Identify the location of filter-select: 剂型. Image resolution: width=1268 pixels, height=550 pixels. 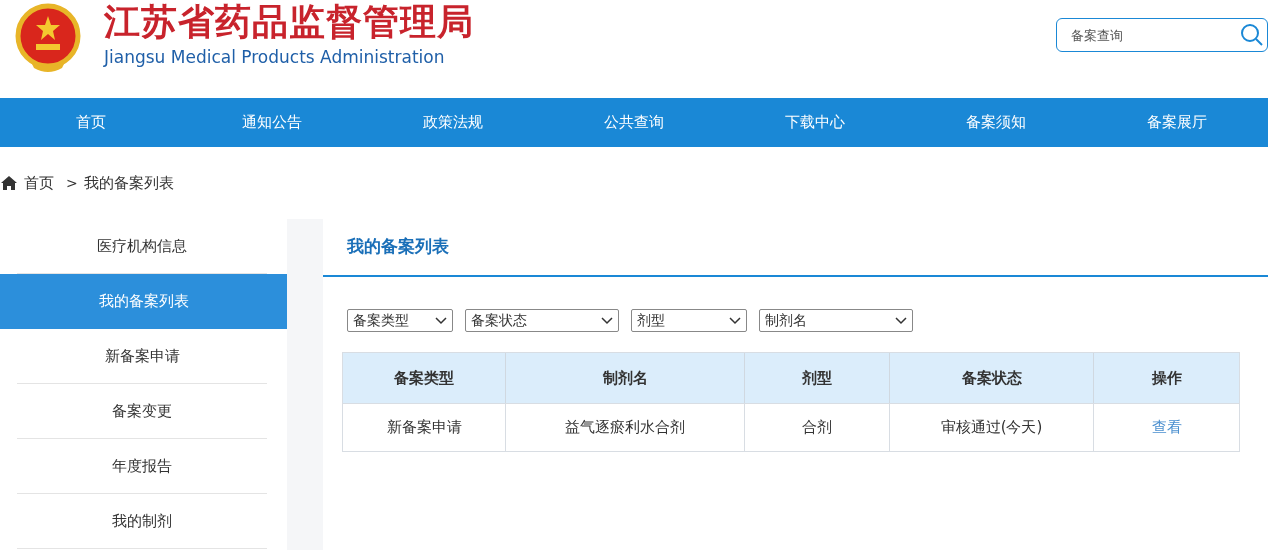
(689, 320).